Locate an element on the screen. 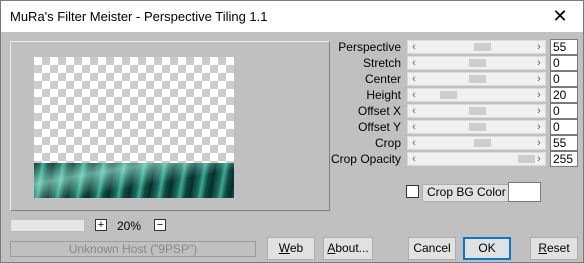 Image resolution: width=584 pixels, height=263 pixels. param-row: Offset Y ‹ › 0 is located at coordinates (292, 127).